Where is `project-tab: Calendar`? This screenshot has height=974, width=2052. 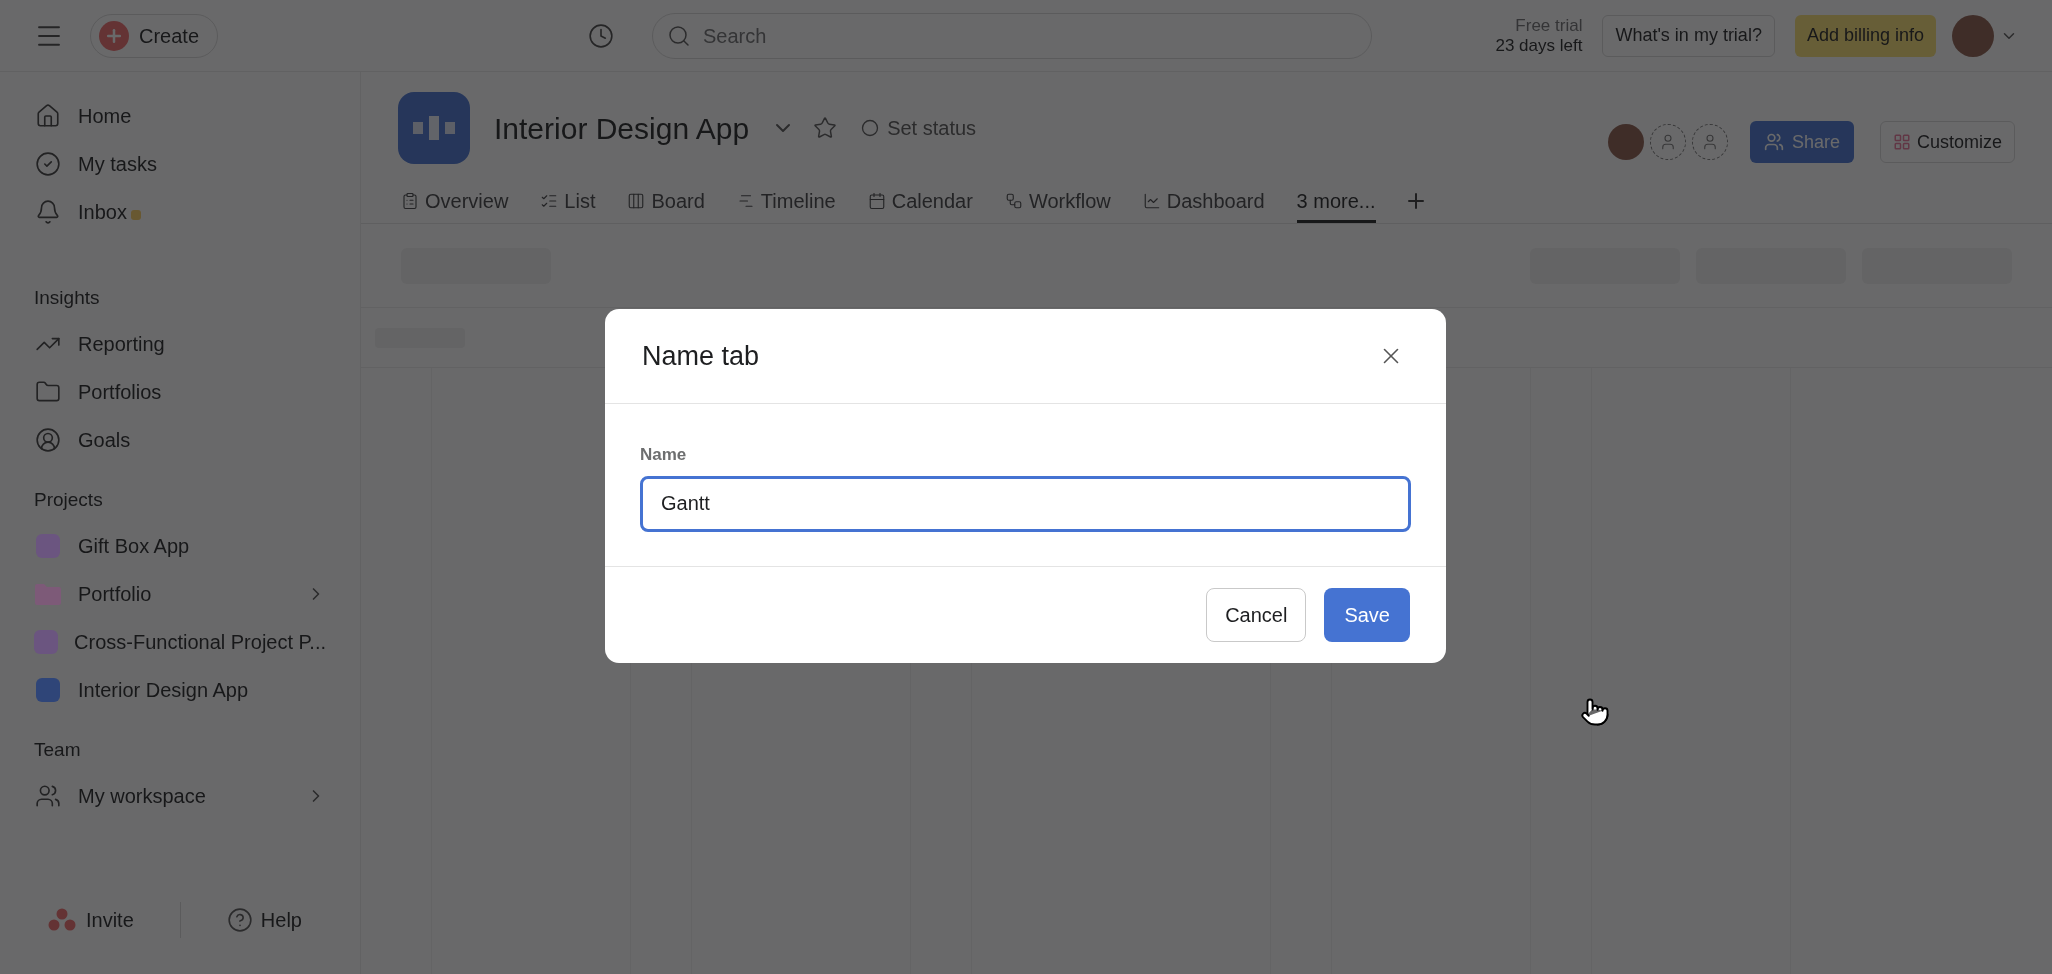
project-tab: Calendar is located at coordinates (920, 202).